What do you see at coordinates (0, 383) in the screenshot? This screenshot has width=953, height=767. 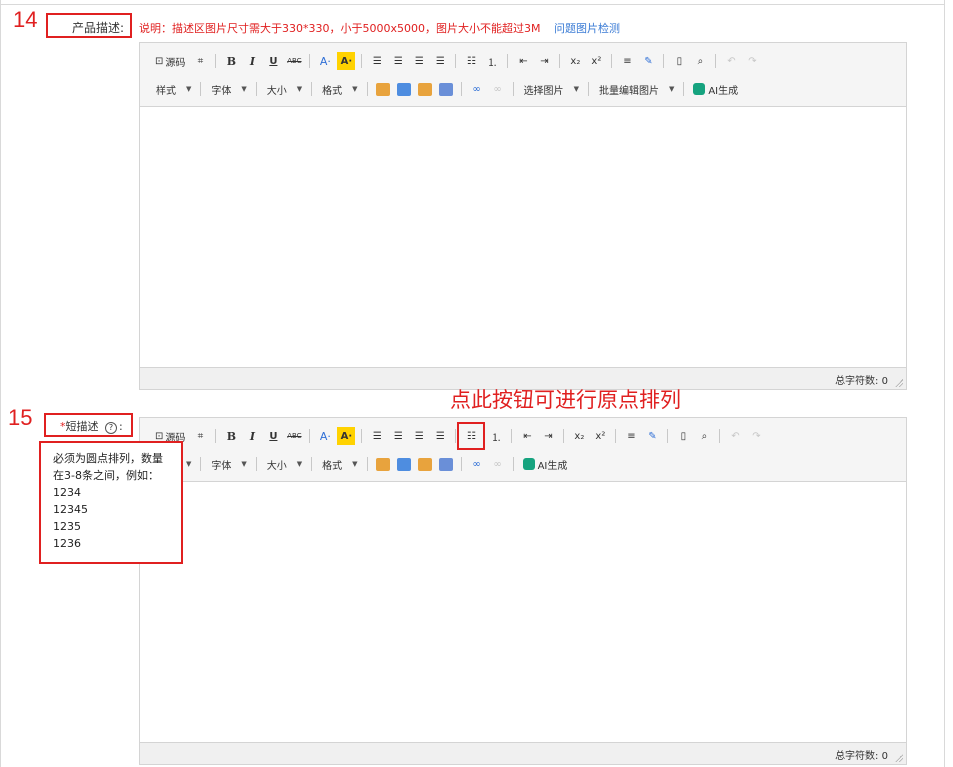 I see `page-left-border` at bounding box center [0, 383].